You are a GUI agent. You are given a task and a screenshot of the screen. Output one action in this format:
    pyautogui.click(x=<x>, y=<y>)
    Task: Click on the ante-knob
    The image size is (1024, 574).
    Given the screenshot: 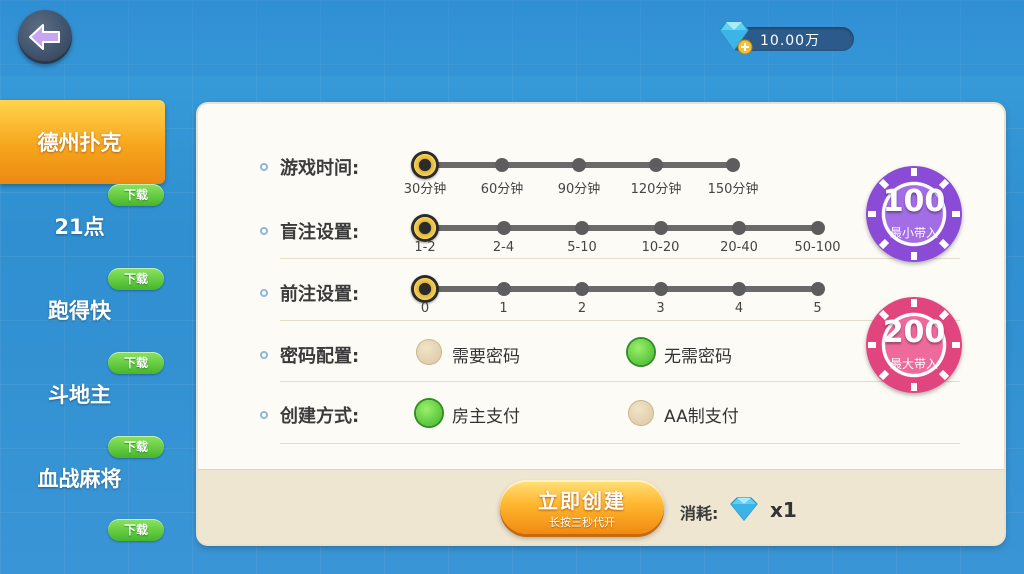 What is the action you would take?
    pyautogui.click(x=425, y=289)
    